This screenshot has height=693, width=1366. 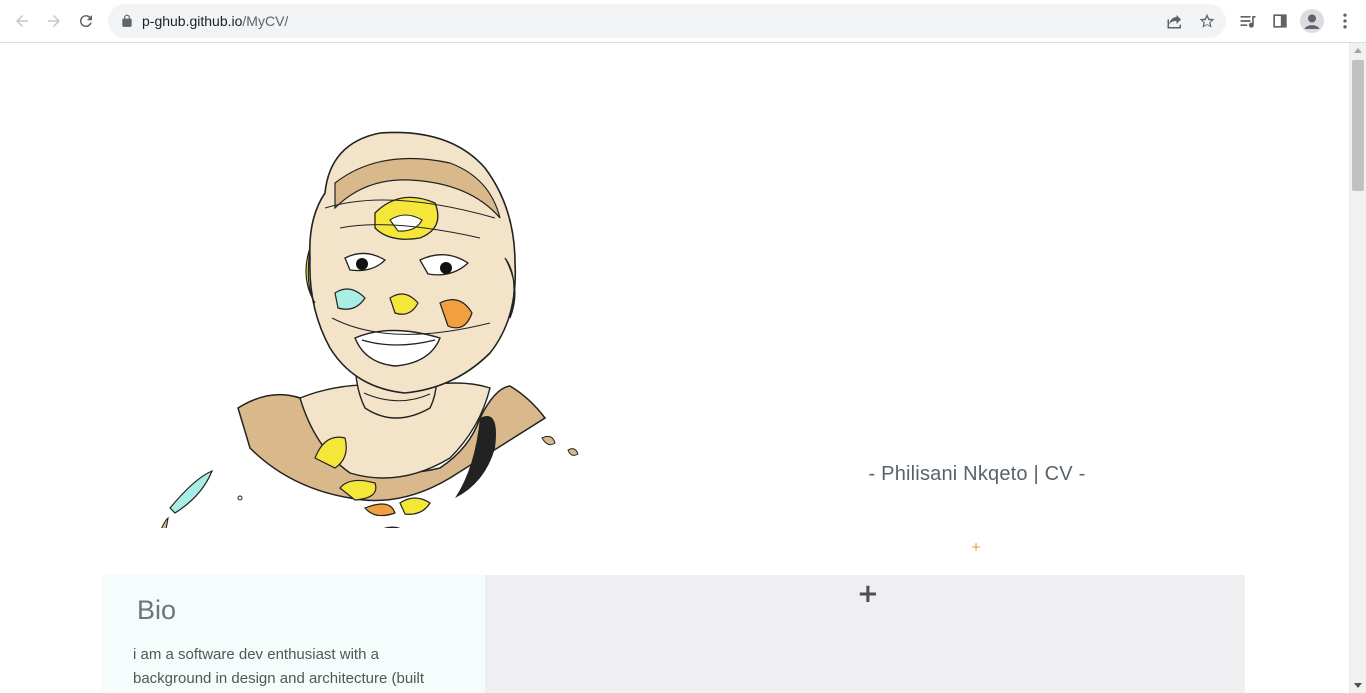 I want to click on star-icon, so click(x=1207, y=21).